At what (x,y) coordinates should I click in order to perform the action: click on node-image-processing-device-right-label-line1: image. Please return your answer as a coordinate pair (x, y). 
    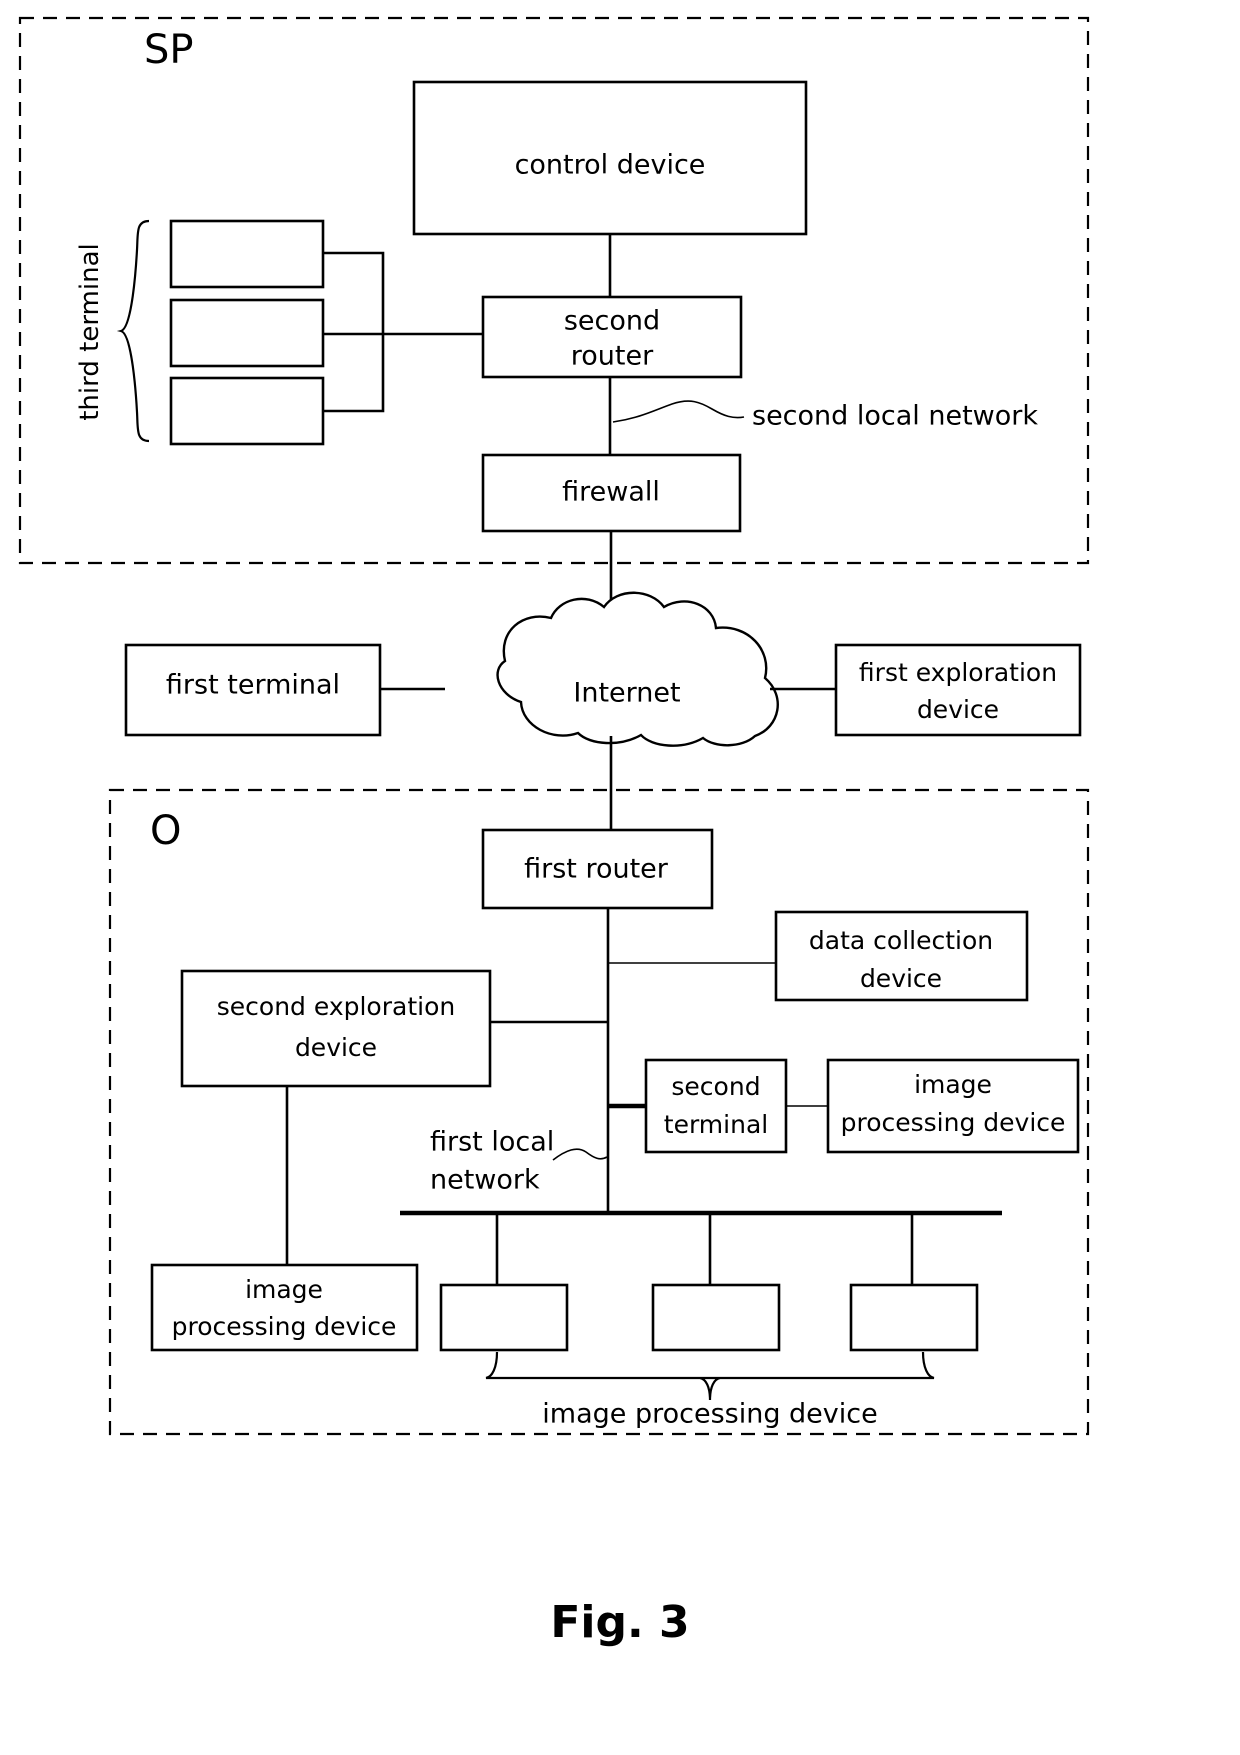
    Looking at the image, I should click on (953, 1084).